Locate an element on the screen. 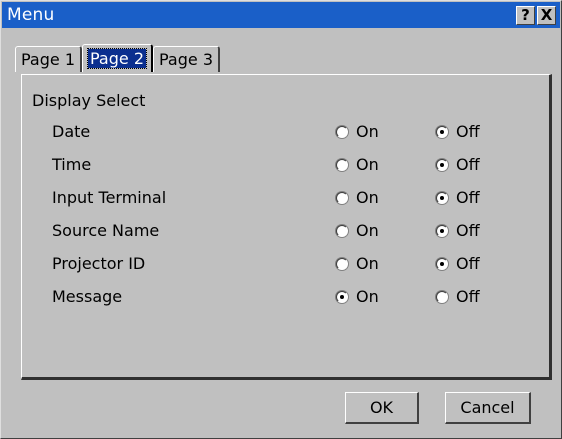  tab-page-3: Page 3 is located at coordinates (186, 59).